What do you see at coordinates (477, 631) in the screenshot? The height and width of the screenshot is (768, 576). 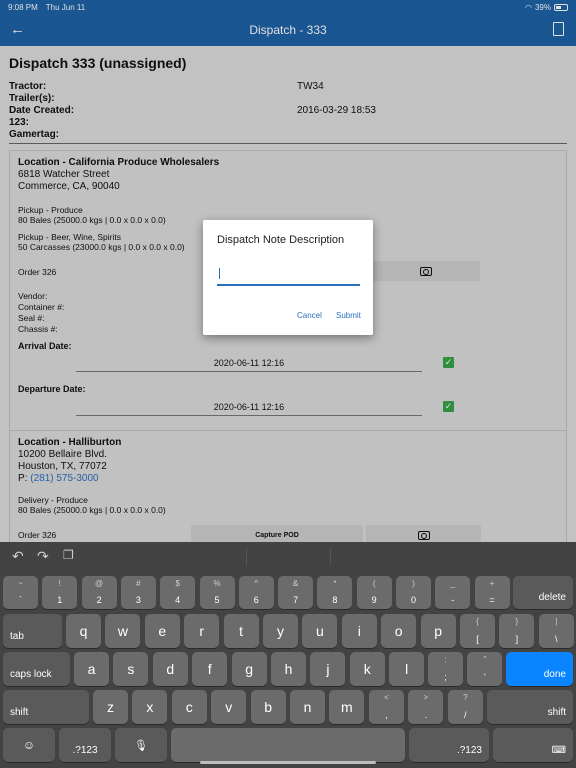 I see `key-symbol-r2-0: {[` at bounding box center [477, 631].